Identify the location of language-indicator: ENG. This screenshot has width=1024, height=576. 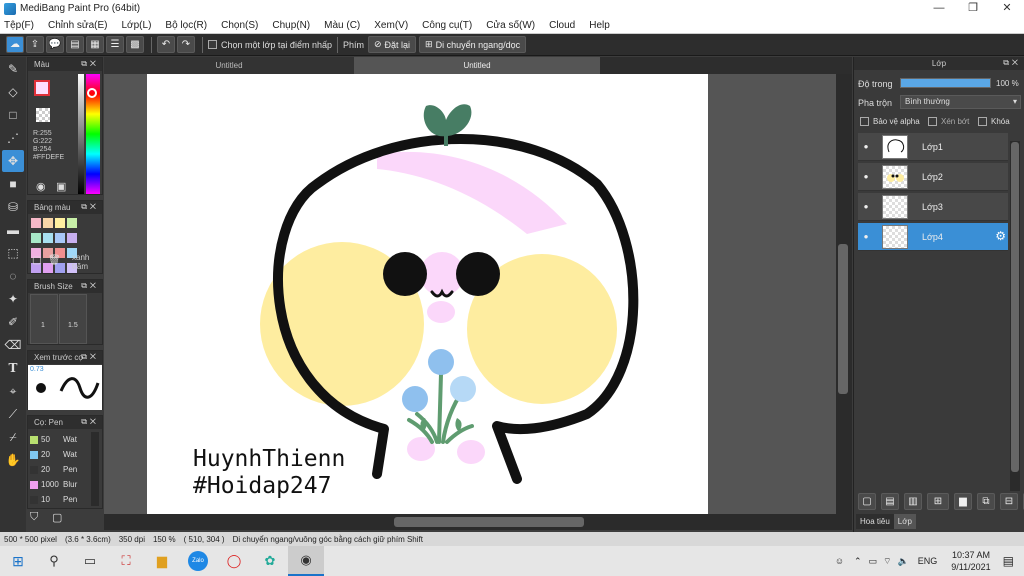
(928, 561).